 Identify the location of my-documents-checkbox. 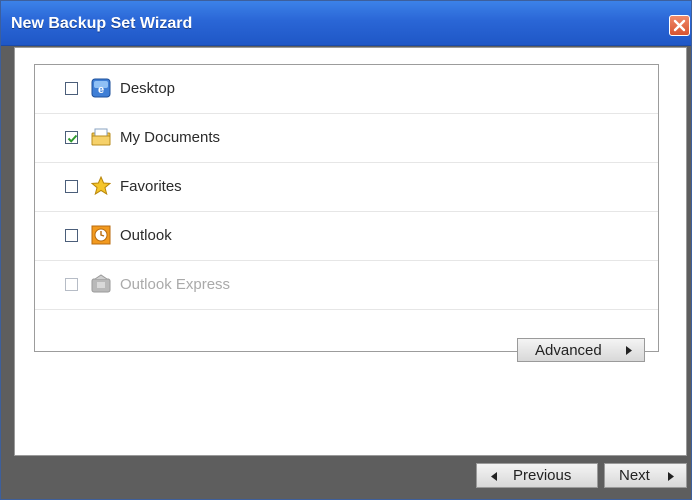
(71, 137).